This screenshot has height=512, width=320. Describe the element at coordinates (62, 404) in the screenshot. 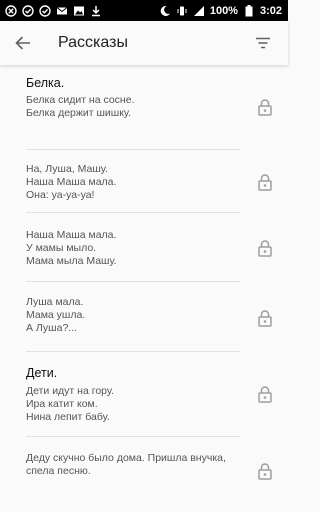

I see `story-preview-line: Ира катит ком.` at that location.